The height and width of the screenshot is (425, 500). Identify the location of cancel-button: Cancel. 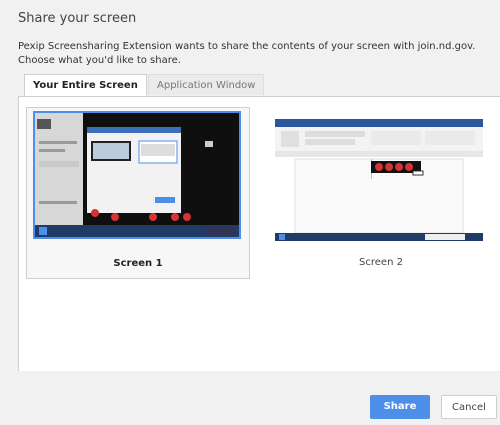
(469, 407).